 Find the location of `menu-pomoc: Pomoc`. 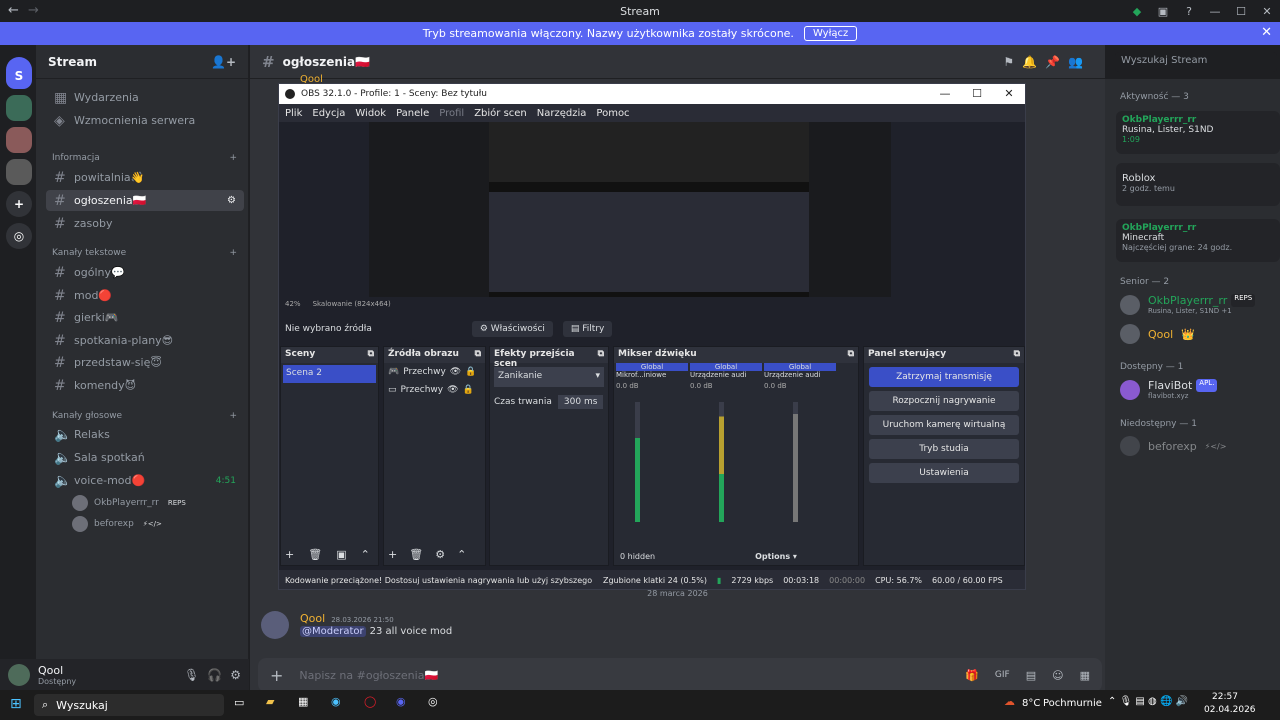

menu-pomoc: Pomoc is located at coordinates (612, 113).